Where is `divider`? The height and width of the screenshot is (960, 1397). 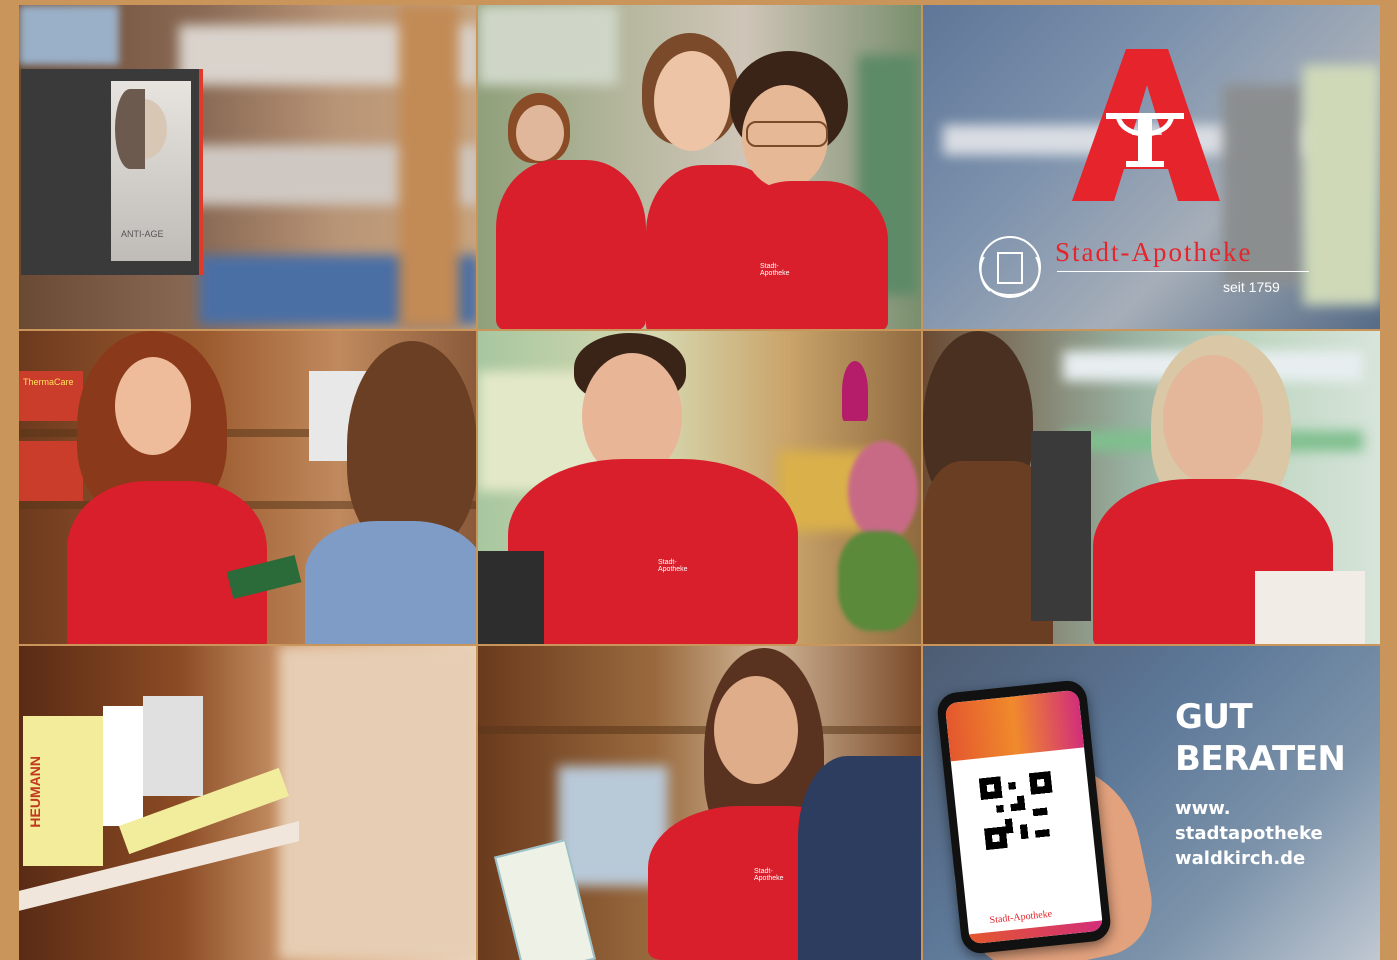
divider is located at coordinates (1183, 271).